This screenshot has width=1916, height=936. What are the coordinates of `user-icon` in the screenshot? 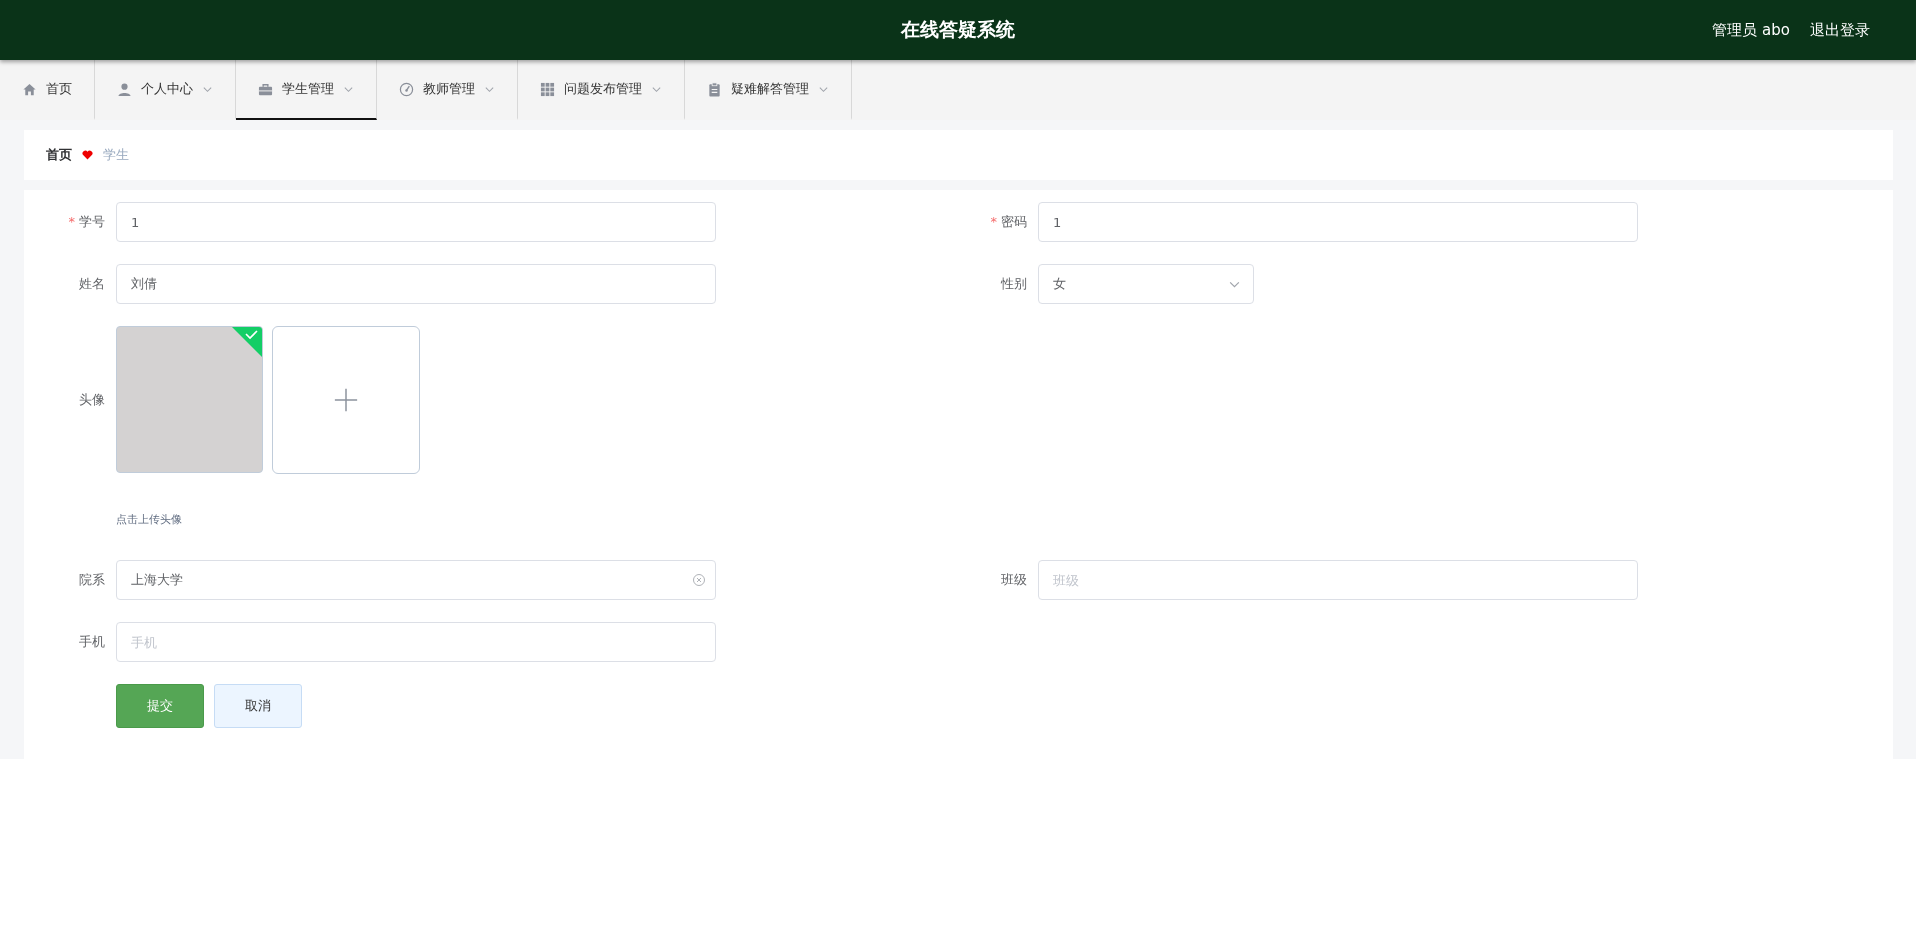 It's located at (124, 89).